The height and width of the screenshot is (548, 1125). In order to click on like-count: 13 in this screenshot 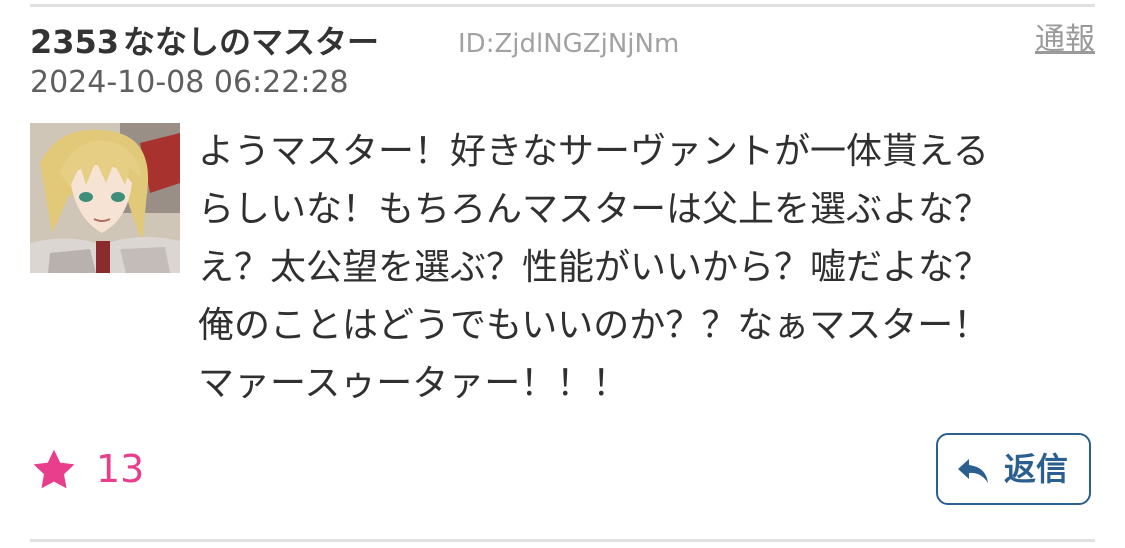, I will do `click(120, 469)`.